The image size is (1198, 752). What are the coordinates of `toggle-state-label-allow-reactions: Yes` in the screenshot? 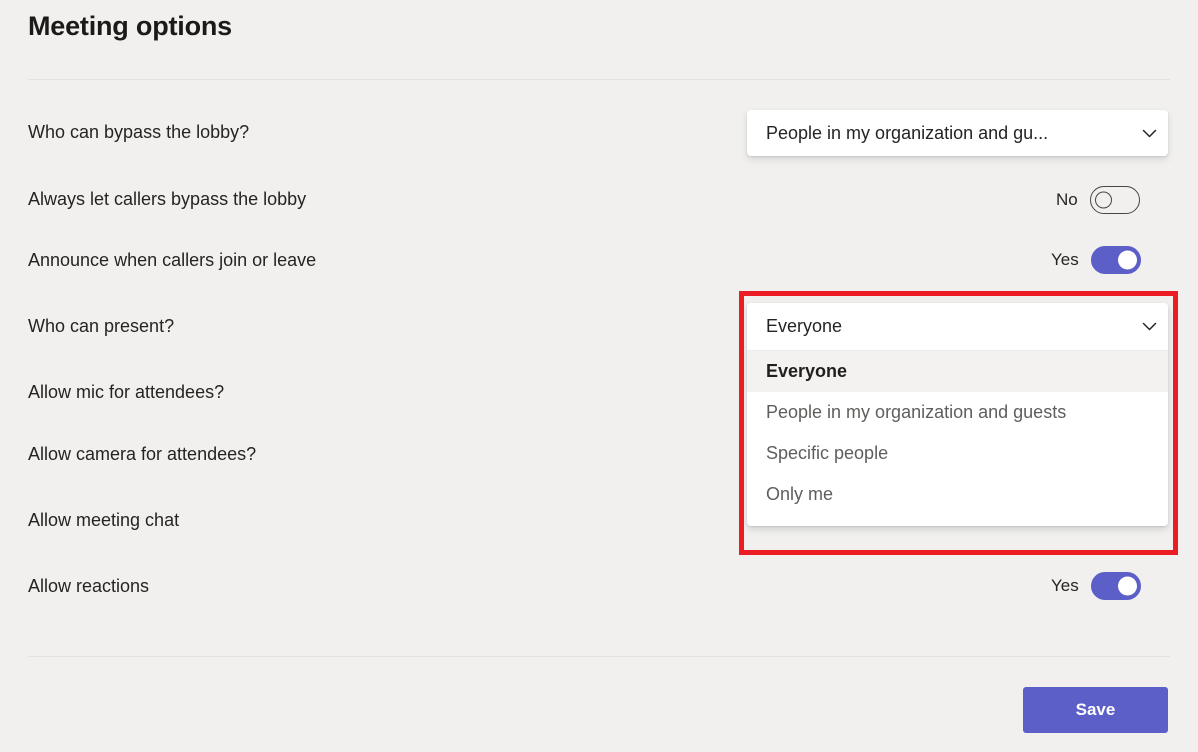 It's located at (1065, 585).